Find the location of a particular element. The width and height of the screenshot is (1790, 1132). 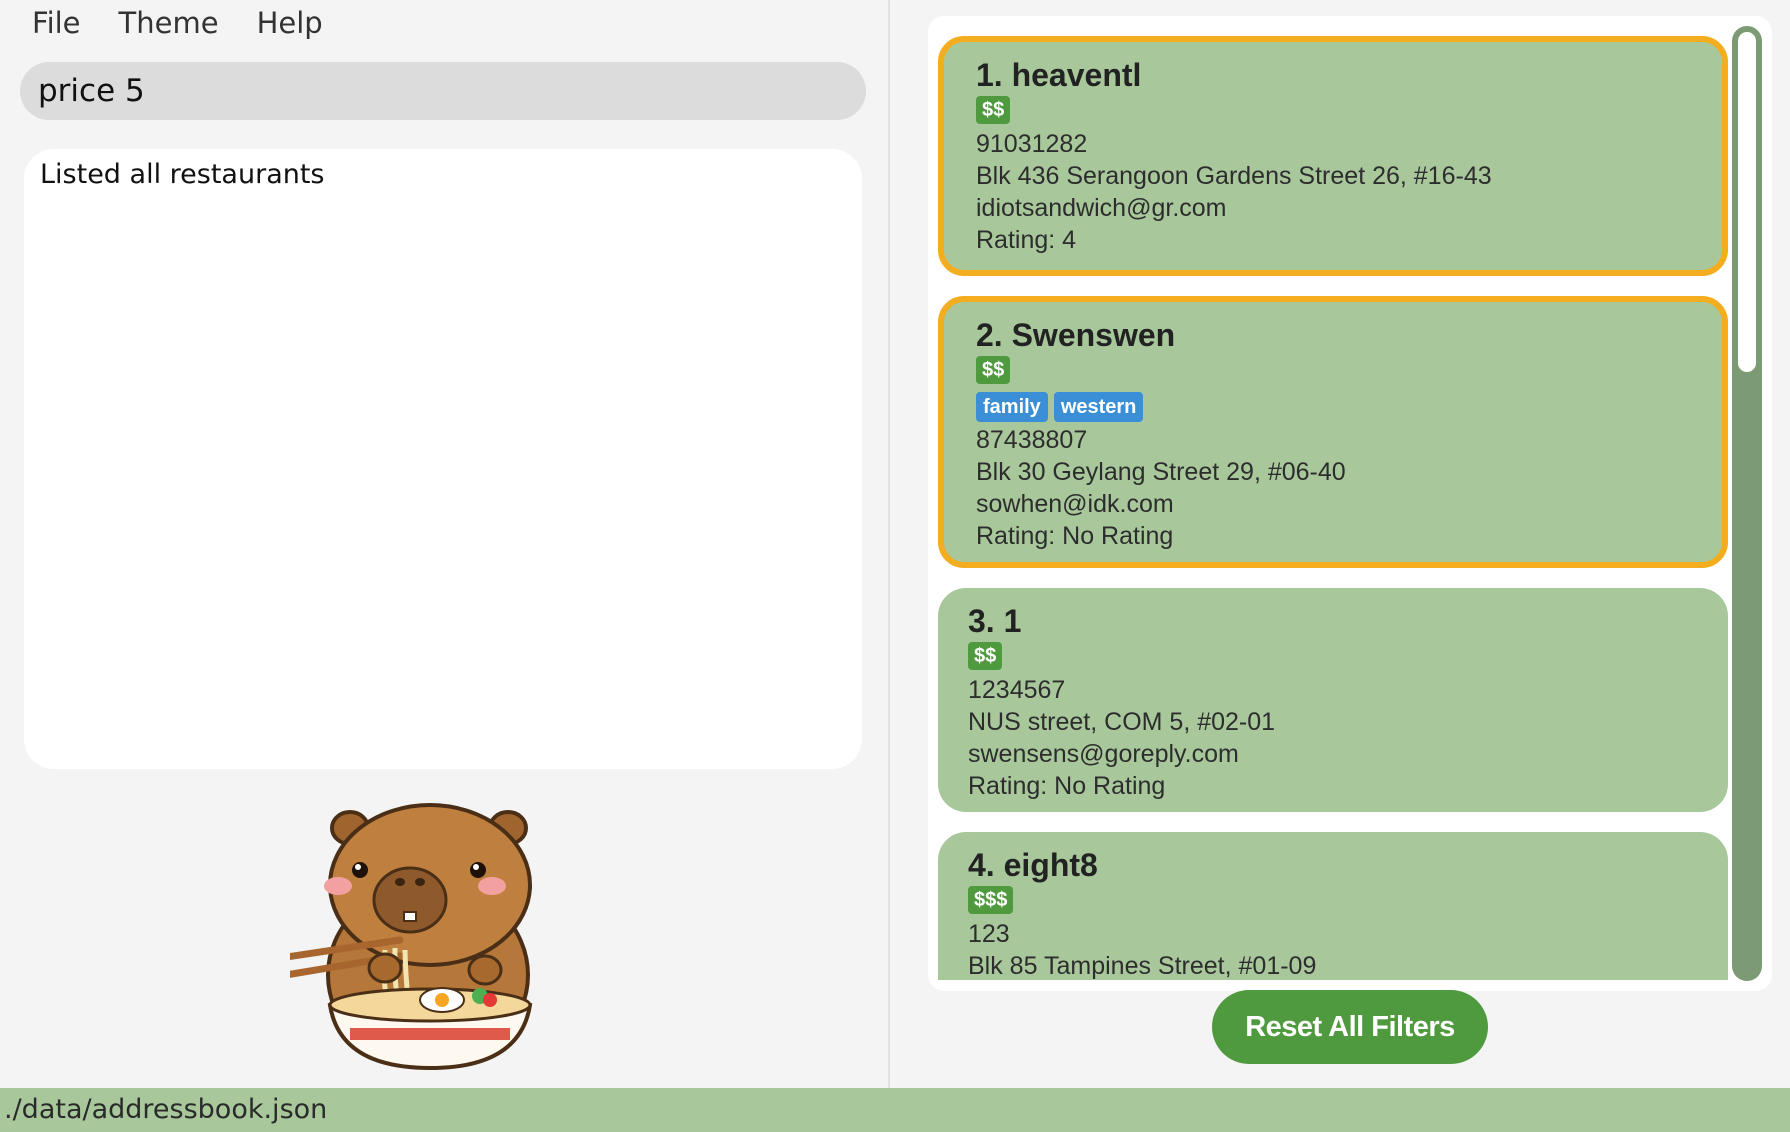

menu-file: File is located at coordinates (56, 23).